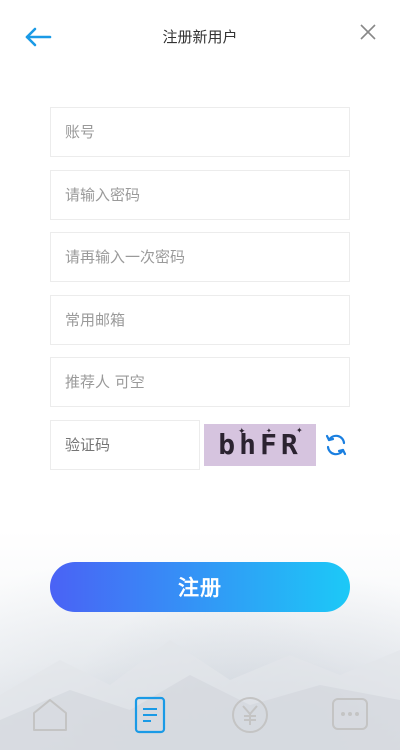 This screenshot has width=400, height=750. I want to click on captcha-row: ✦ ✦ ✦ bhFR, so click(200, 444).